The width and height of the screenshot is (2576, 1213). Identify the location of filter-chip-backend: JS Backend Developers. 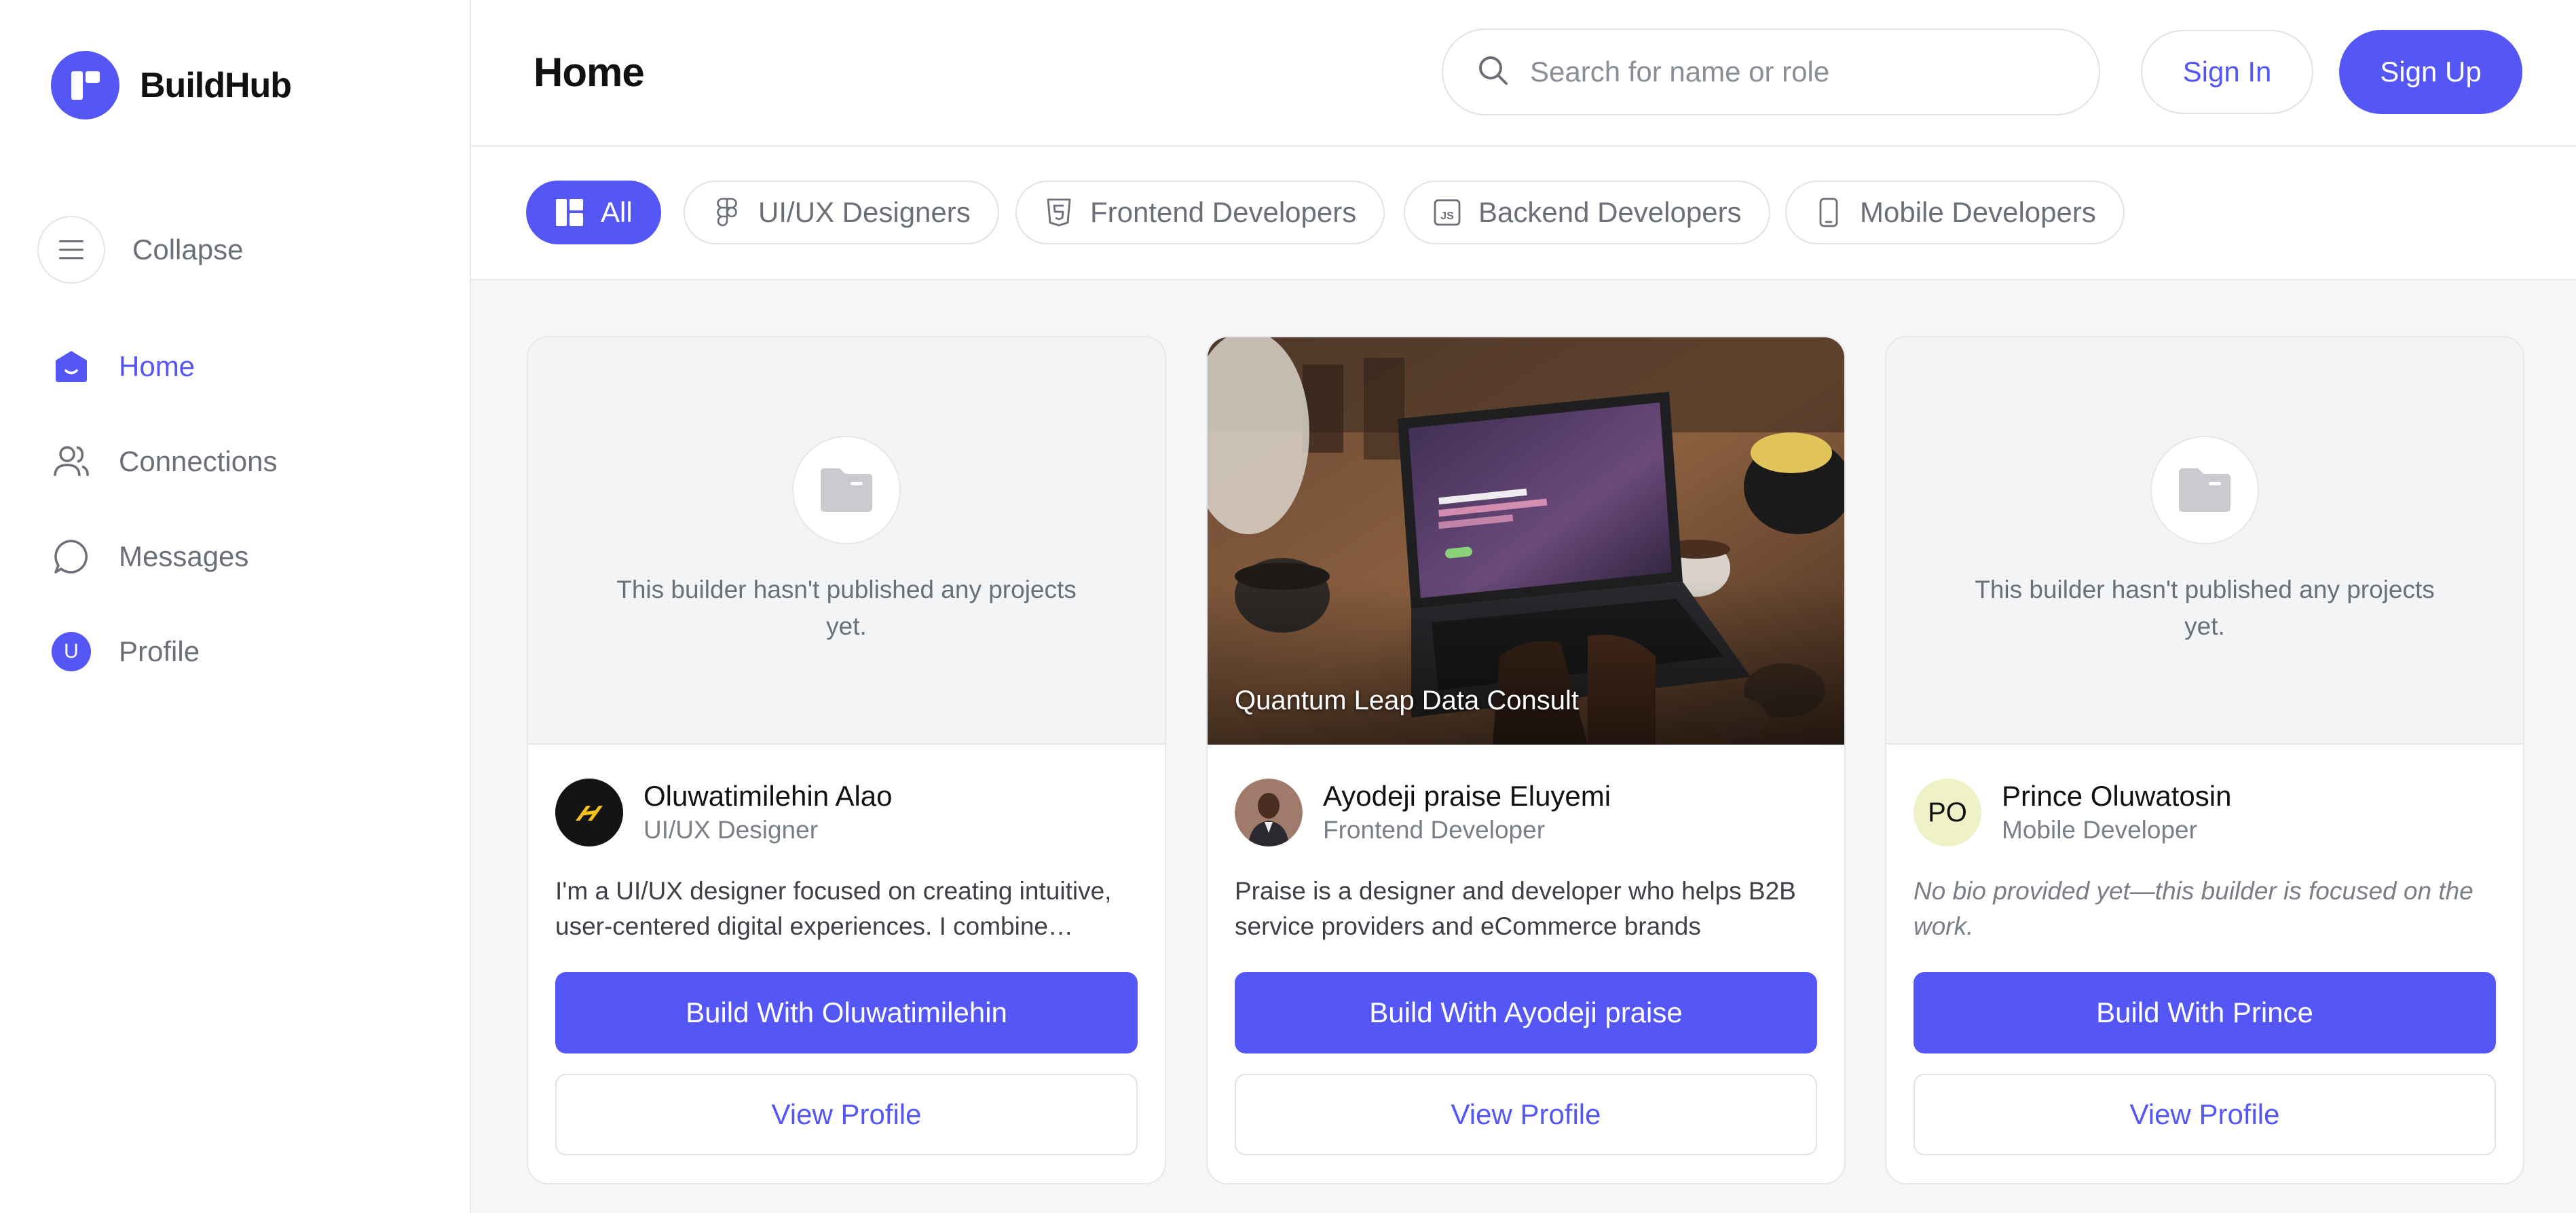
(1587, 213).